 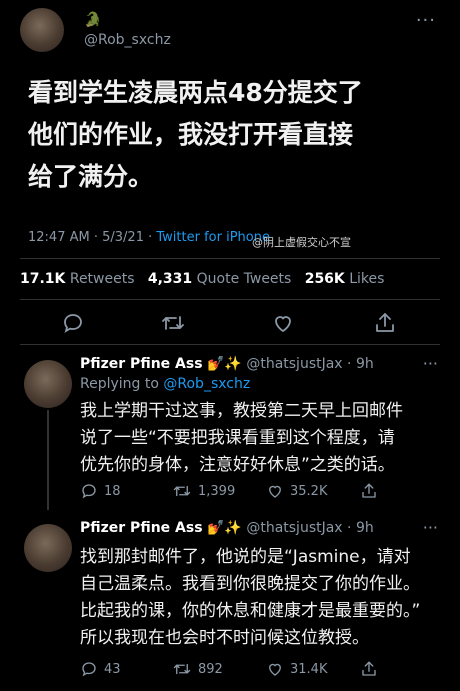 What do you see at coordinates (230, 323) in the screenshot?
I see `tweet-action-bar` at bounding box center [230, 323].